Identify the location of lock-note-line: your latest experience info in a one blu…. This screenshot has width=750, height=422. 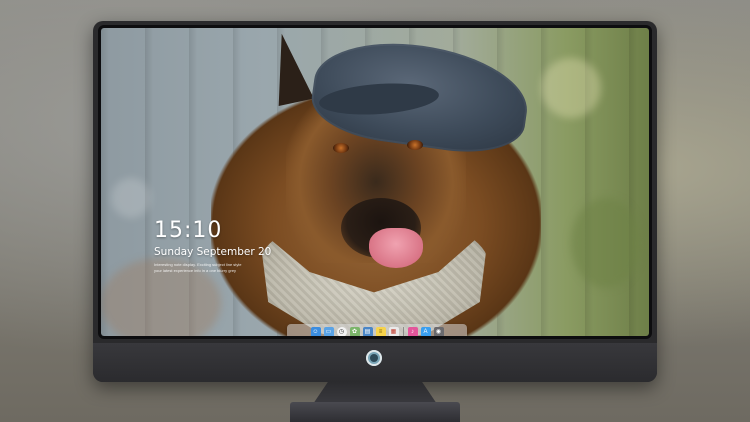
(195, 270).